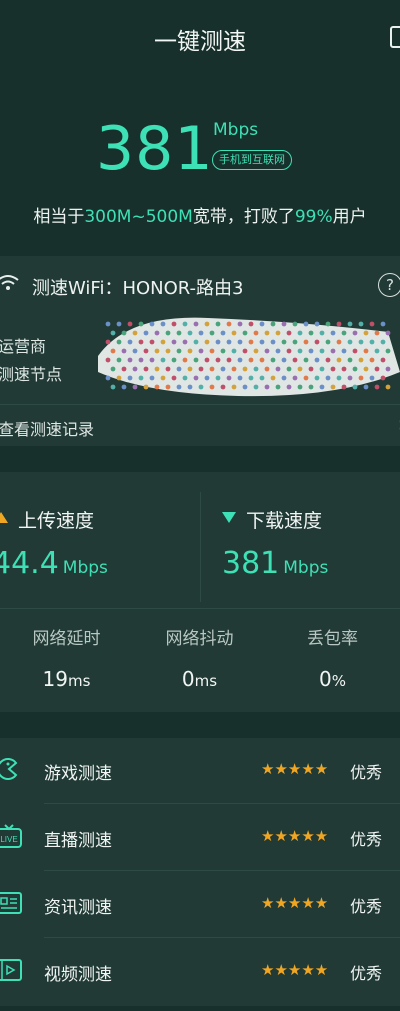  Describe the element at coordinates (338, 681) in the screenshot. I see `packet-loss-unit: %` at that location.